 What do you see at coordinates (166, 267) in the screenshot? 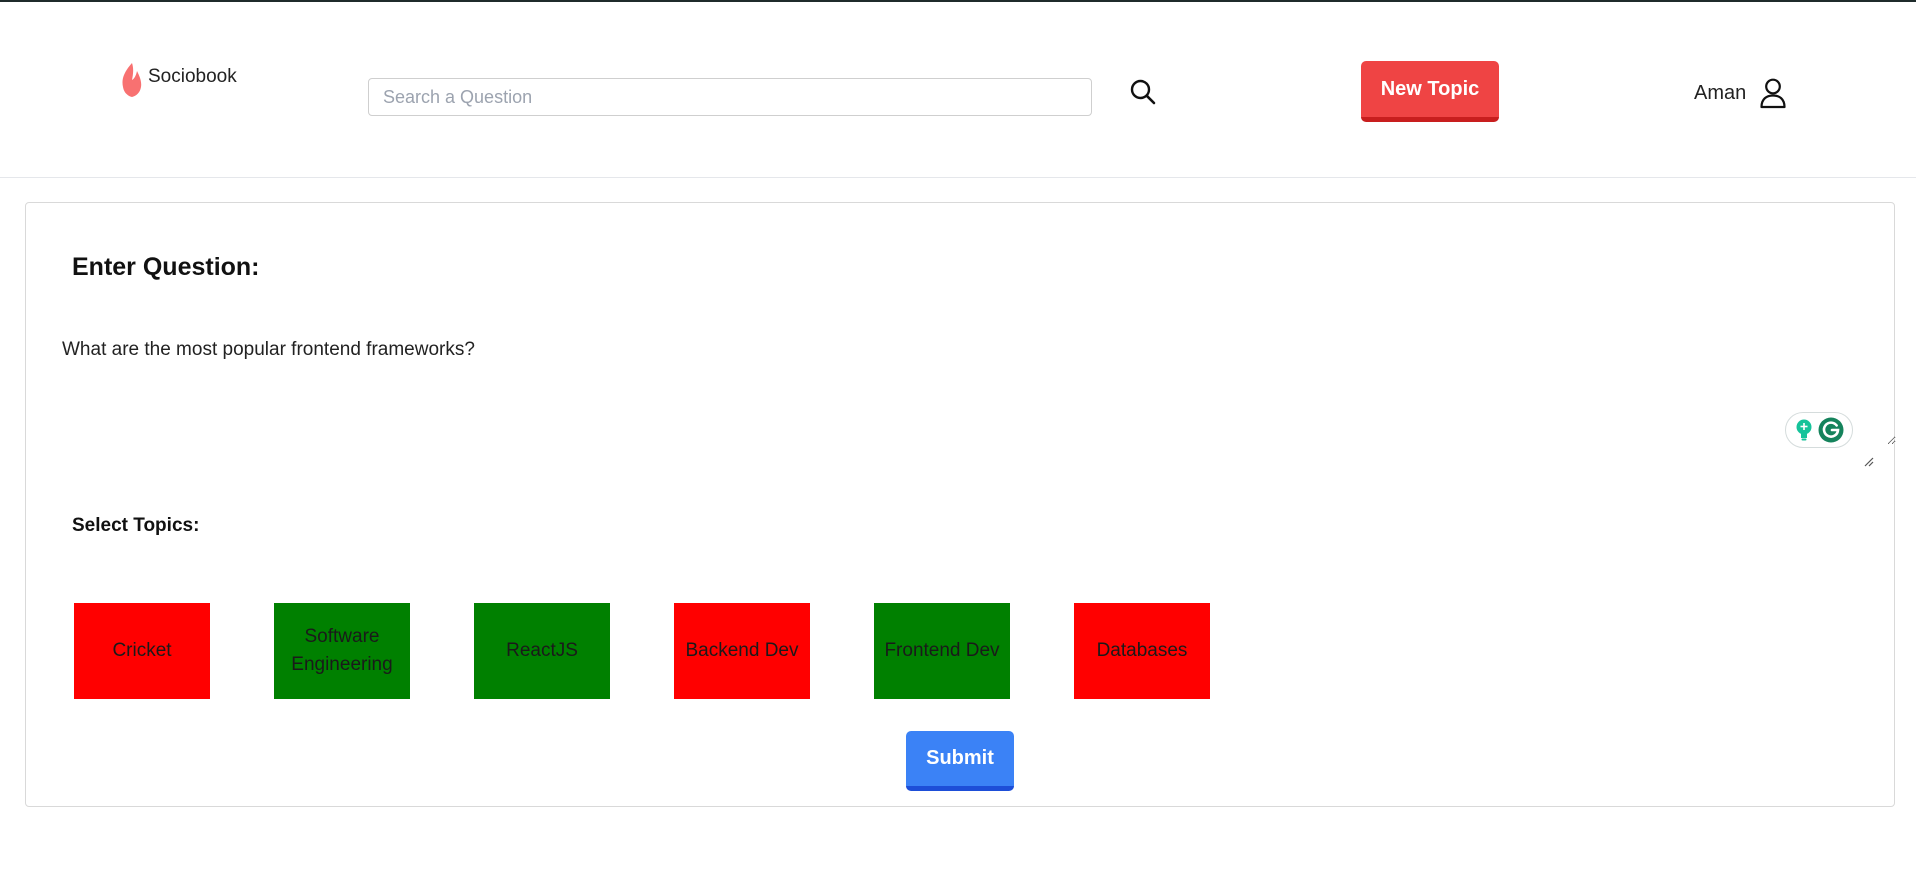
I see `form-title: Enter Question:` at bounding box center [166, 267].